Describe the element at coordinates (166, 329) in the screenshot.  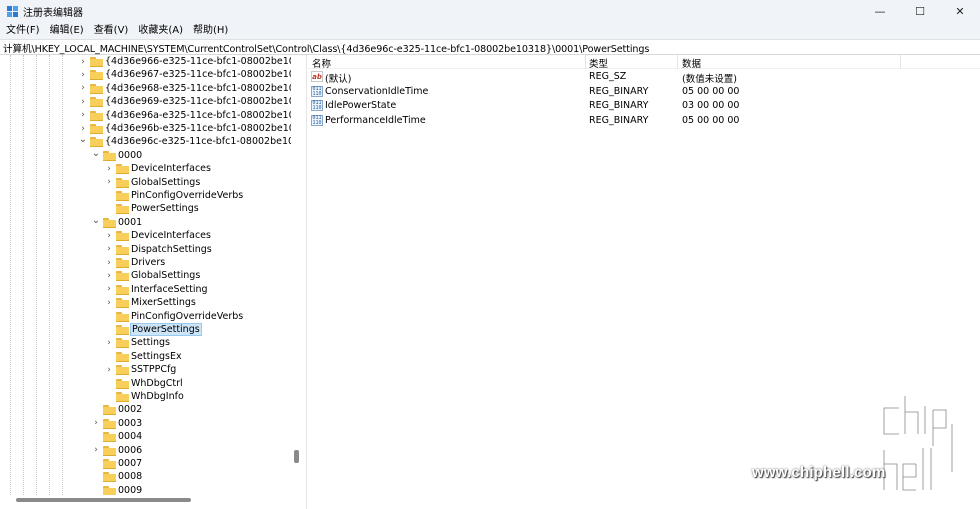
I see `tree-node-label-selected: PowerSettings` at that location.